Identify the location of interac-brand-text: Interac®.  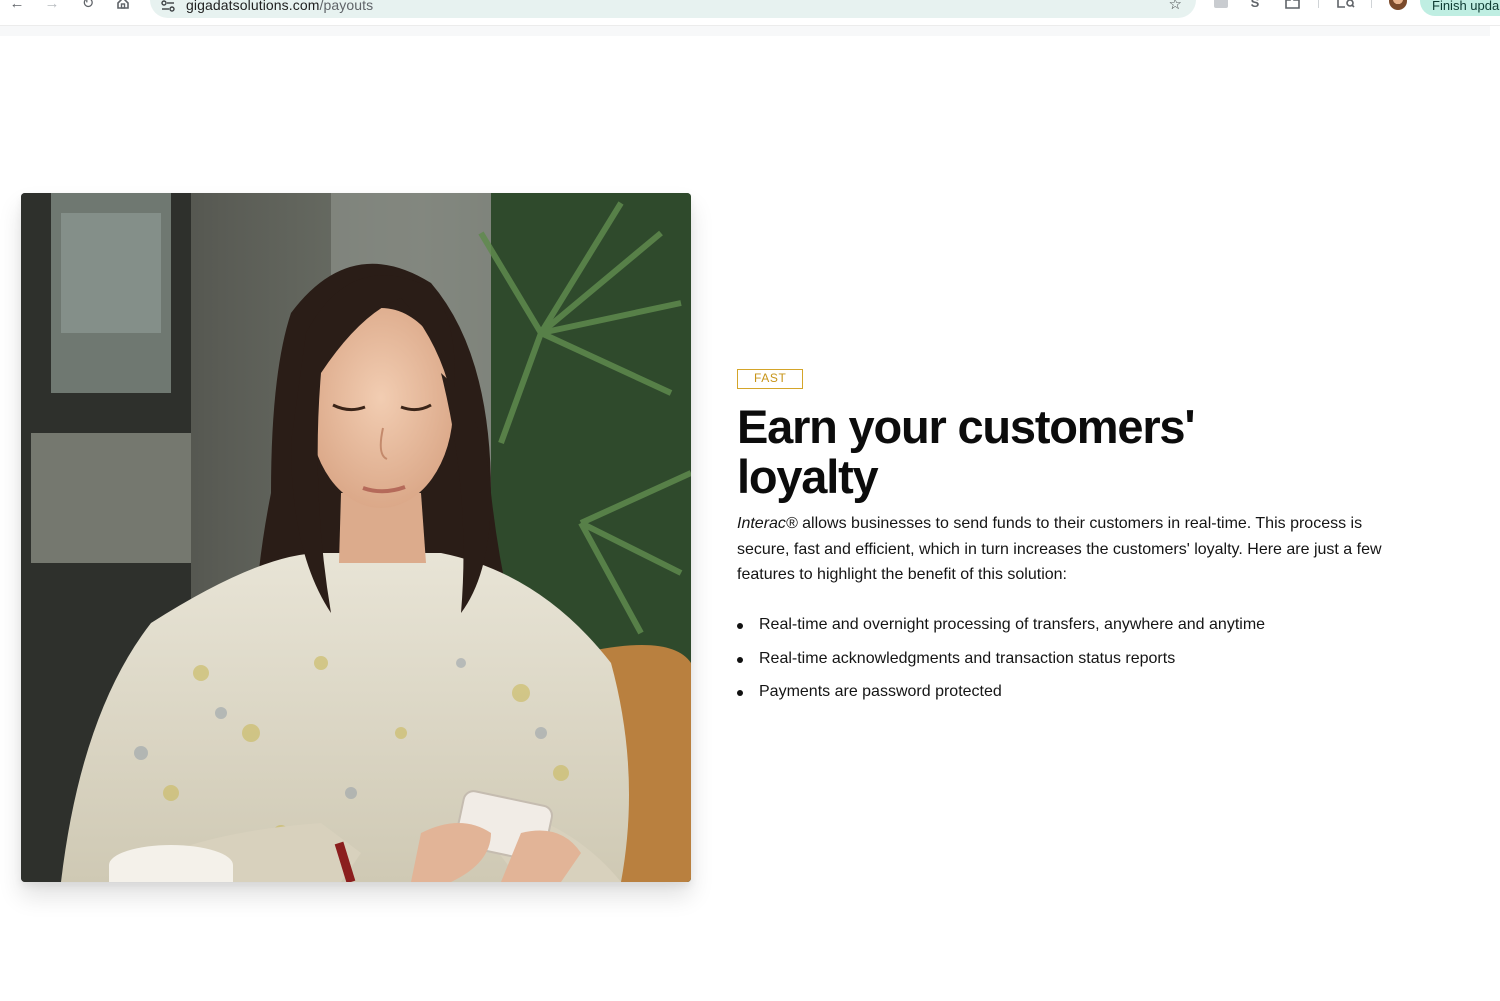
(767, 523).